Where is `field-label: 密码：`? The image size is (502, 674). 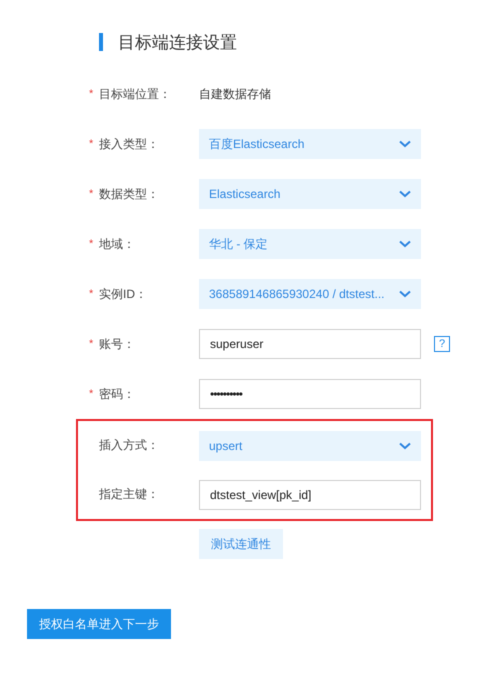 field-label: 密码： is located at coordinates (117, 394).